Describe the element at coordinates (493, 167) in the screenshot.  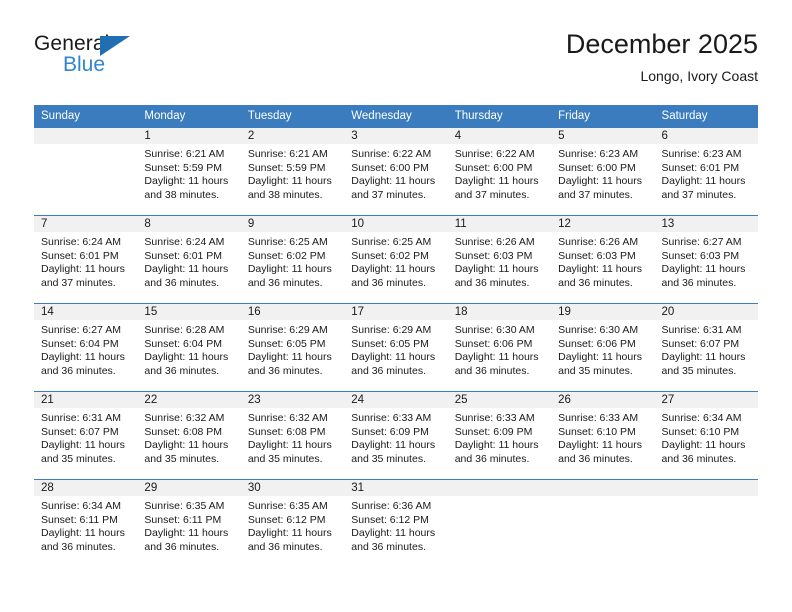
I see `sunset-text: Sunset: 6:00 PM` at that location.